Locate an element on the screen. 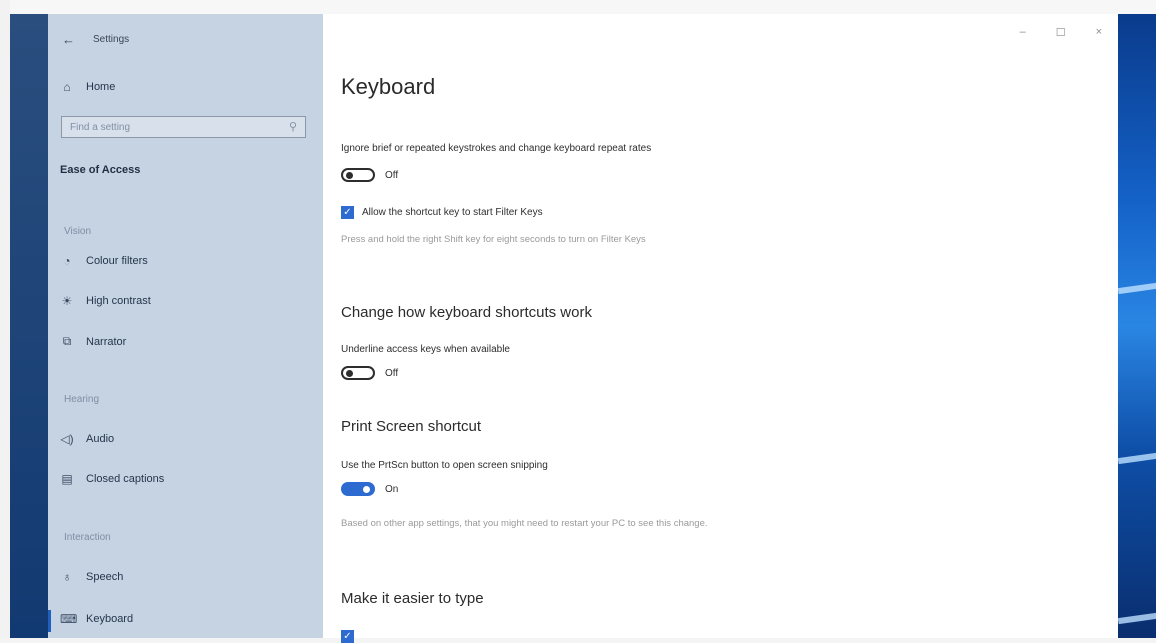 The width and height of the screenshot is (1156, 643). keyboard-icon: ⌨ is located at coordinates (69, 619).